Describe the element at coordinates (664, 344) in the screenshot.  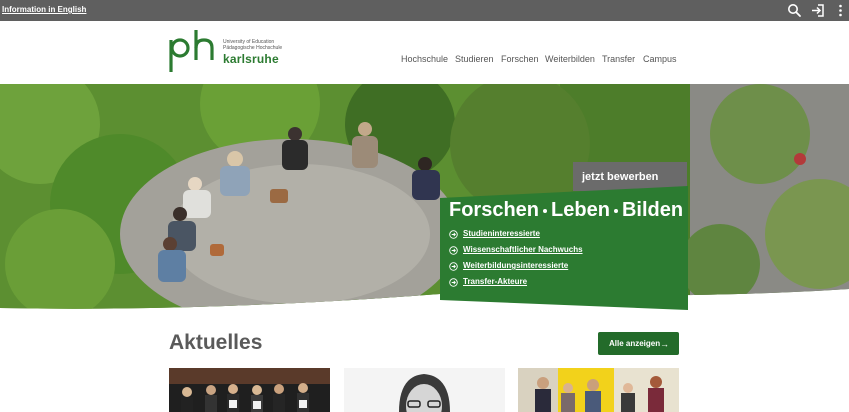
I see `arrow-right-icon: →` at that location.